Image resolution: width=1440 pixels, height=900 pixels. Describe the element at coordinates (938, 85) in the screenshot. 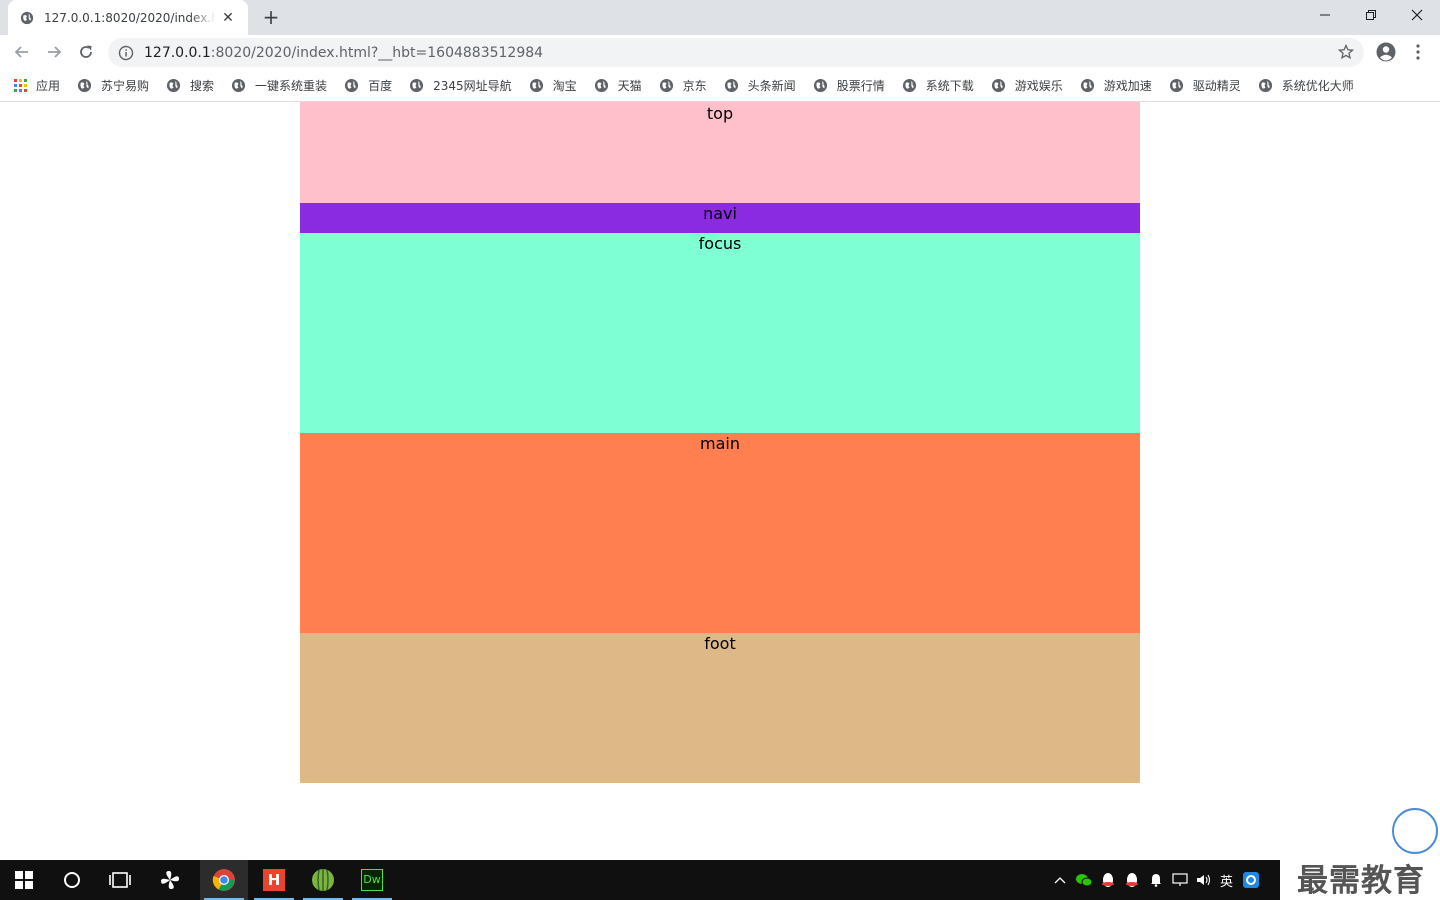

I see `bookmark-item: 系统下载` at that location.